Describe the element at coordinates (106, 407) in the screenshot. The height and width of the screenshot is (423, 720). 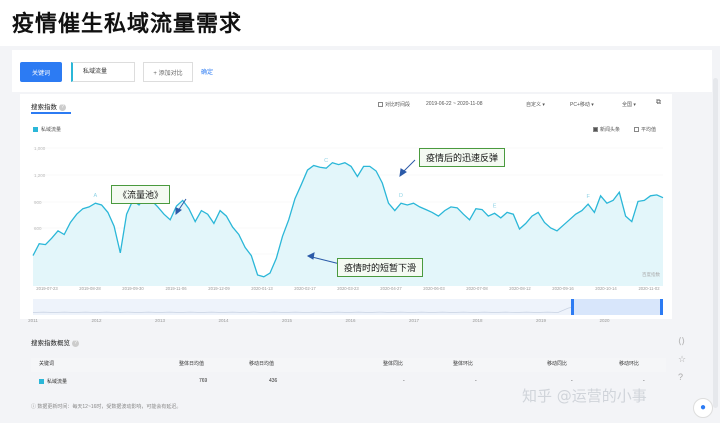
I see `update-note: ⓘ 数据更新时间：每天12~16时，受数据波动影响，可能会有延迟。` at that location.